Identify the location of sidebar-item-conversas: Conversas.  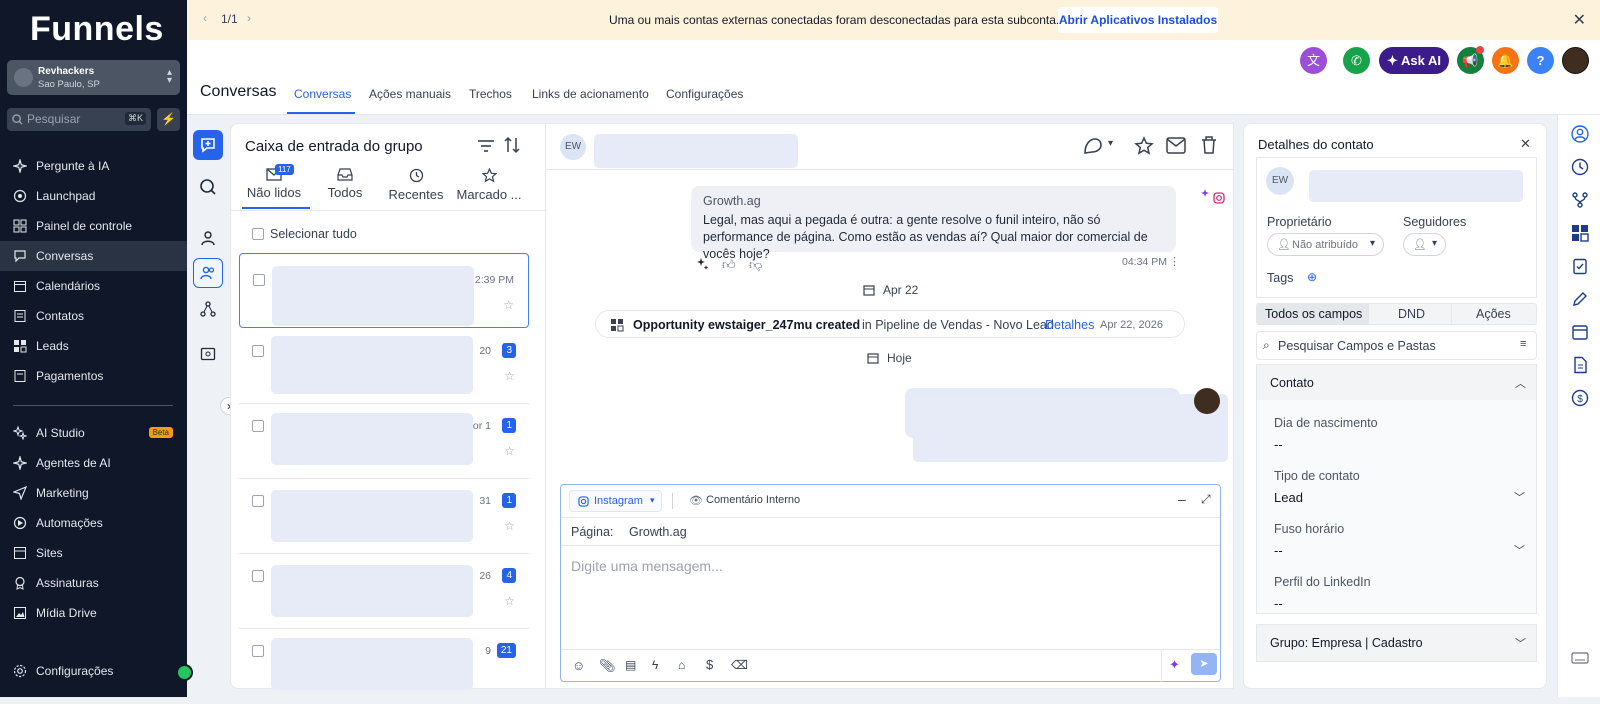
(93, 256).